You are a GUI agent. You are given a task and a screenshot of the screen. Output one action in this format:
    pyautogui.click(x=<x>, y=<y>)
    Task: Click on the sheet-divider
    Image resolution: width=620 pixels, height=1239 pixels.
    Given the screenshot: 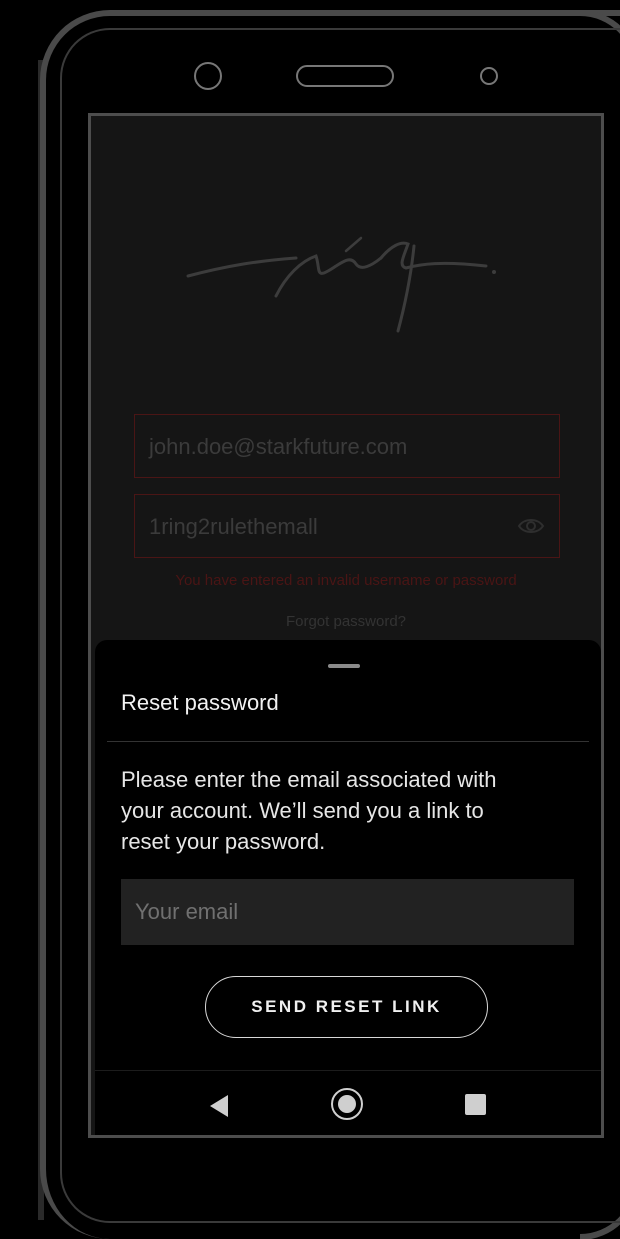 What is the action you would take?
    pyautogui.click(x=348, y=741)
    